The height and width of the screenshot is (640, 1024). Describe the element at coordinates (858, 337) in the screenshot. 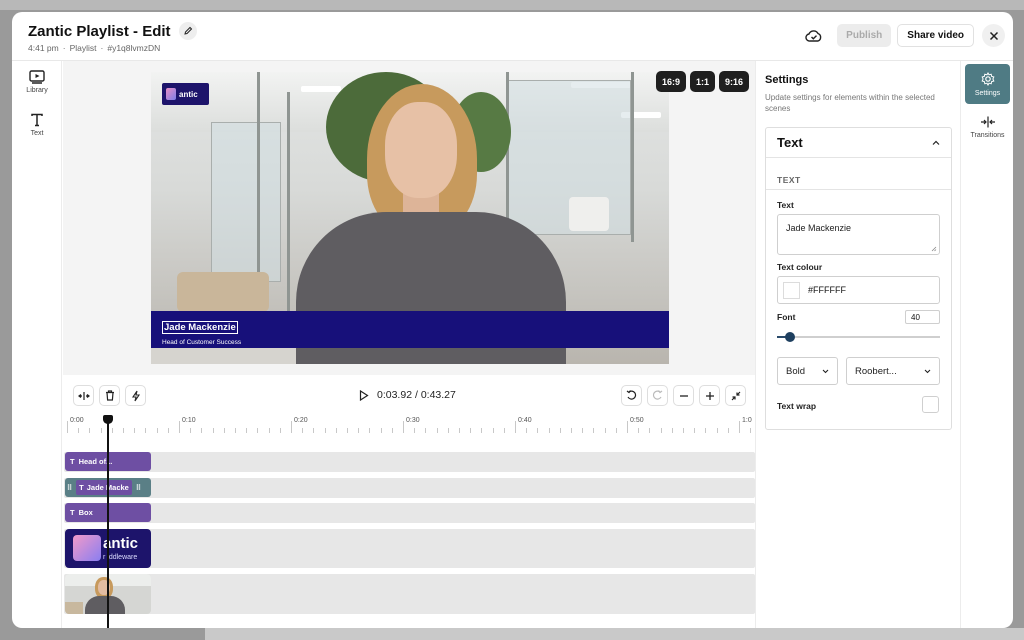

I see `font-size-slider` at that location.